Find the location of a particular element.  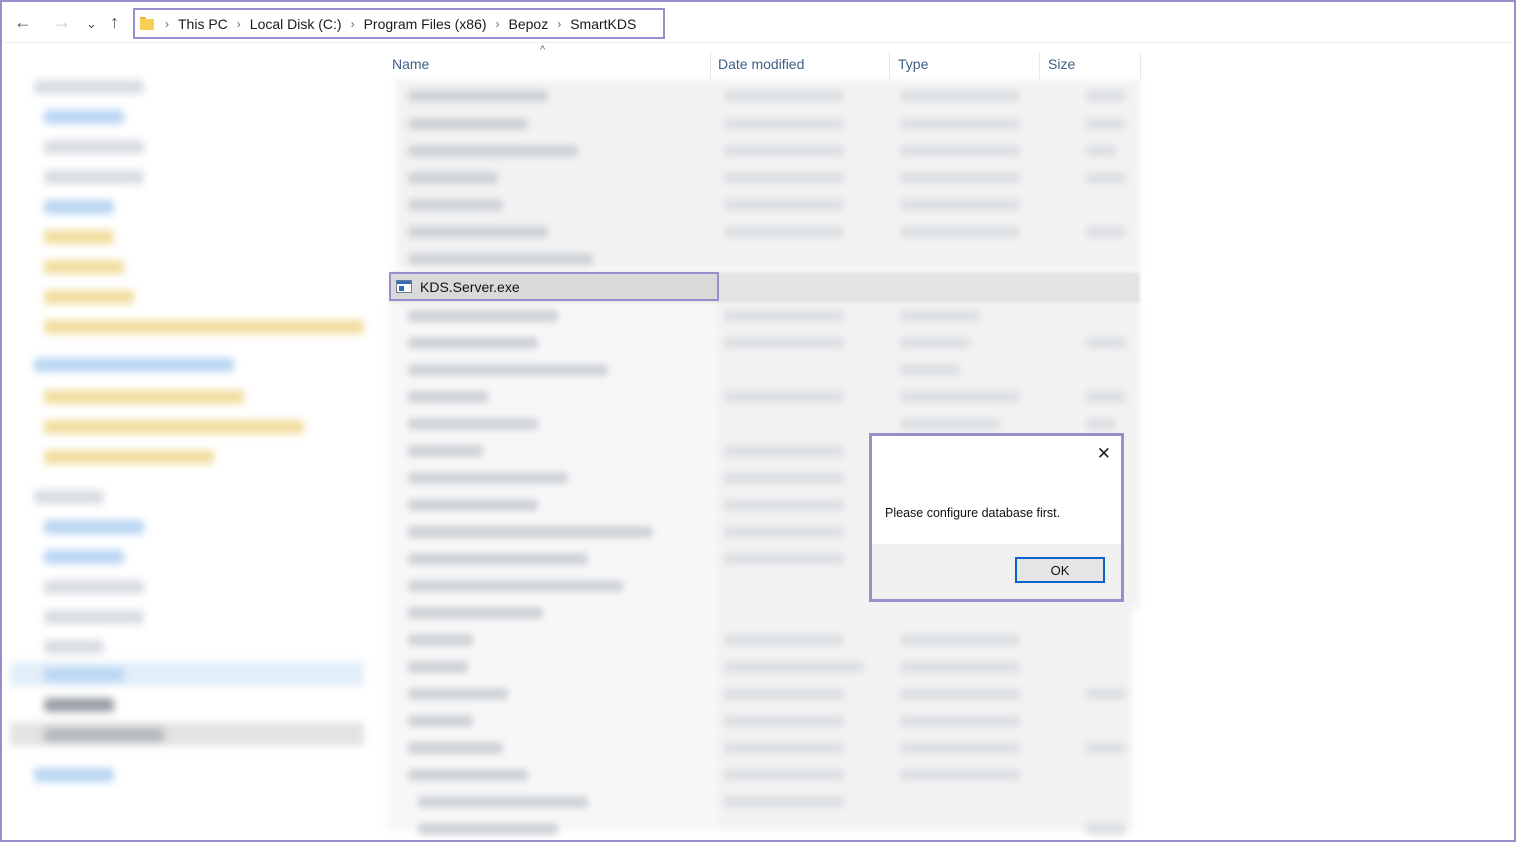

breadcrumb-local-disk: Local Disk (C:) is located at coordinates (296, 24).